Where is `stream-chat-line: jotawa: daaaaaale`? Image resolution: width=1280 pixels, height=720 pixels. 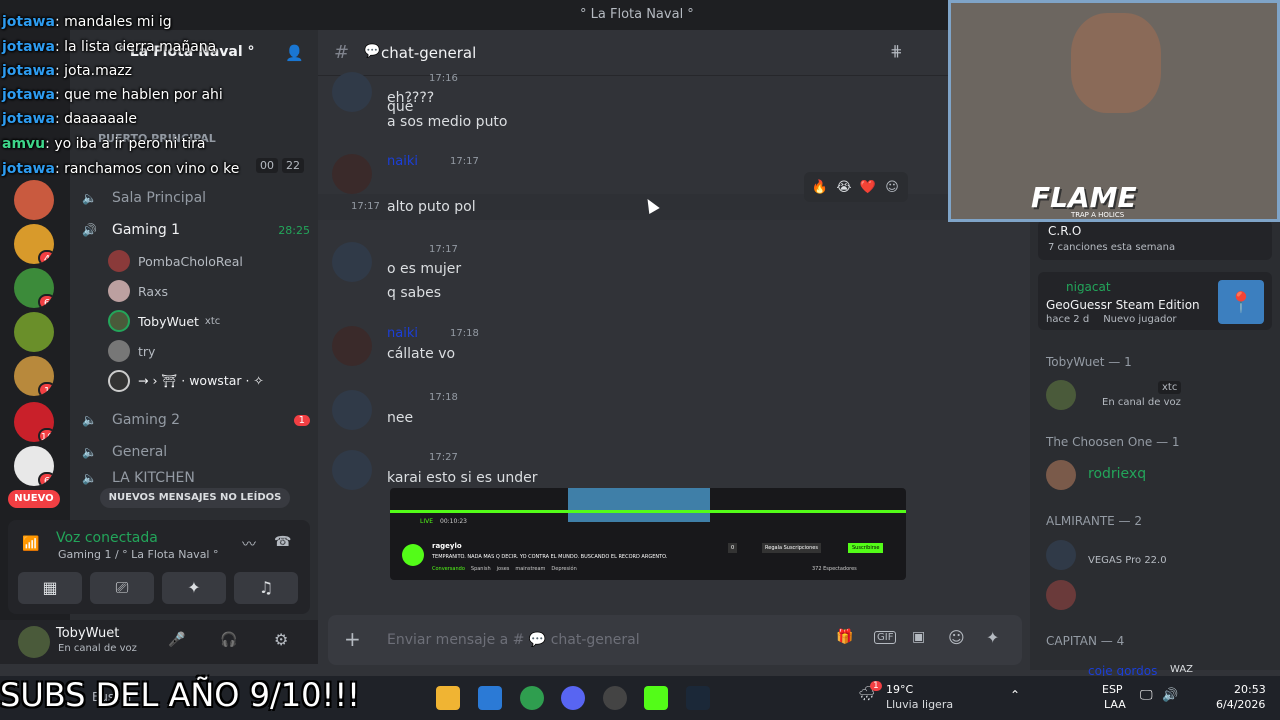 stream-chat-line: jotawa: daaaaaale is located at coordinates (69, 119).